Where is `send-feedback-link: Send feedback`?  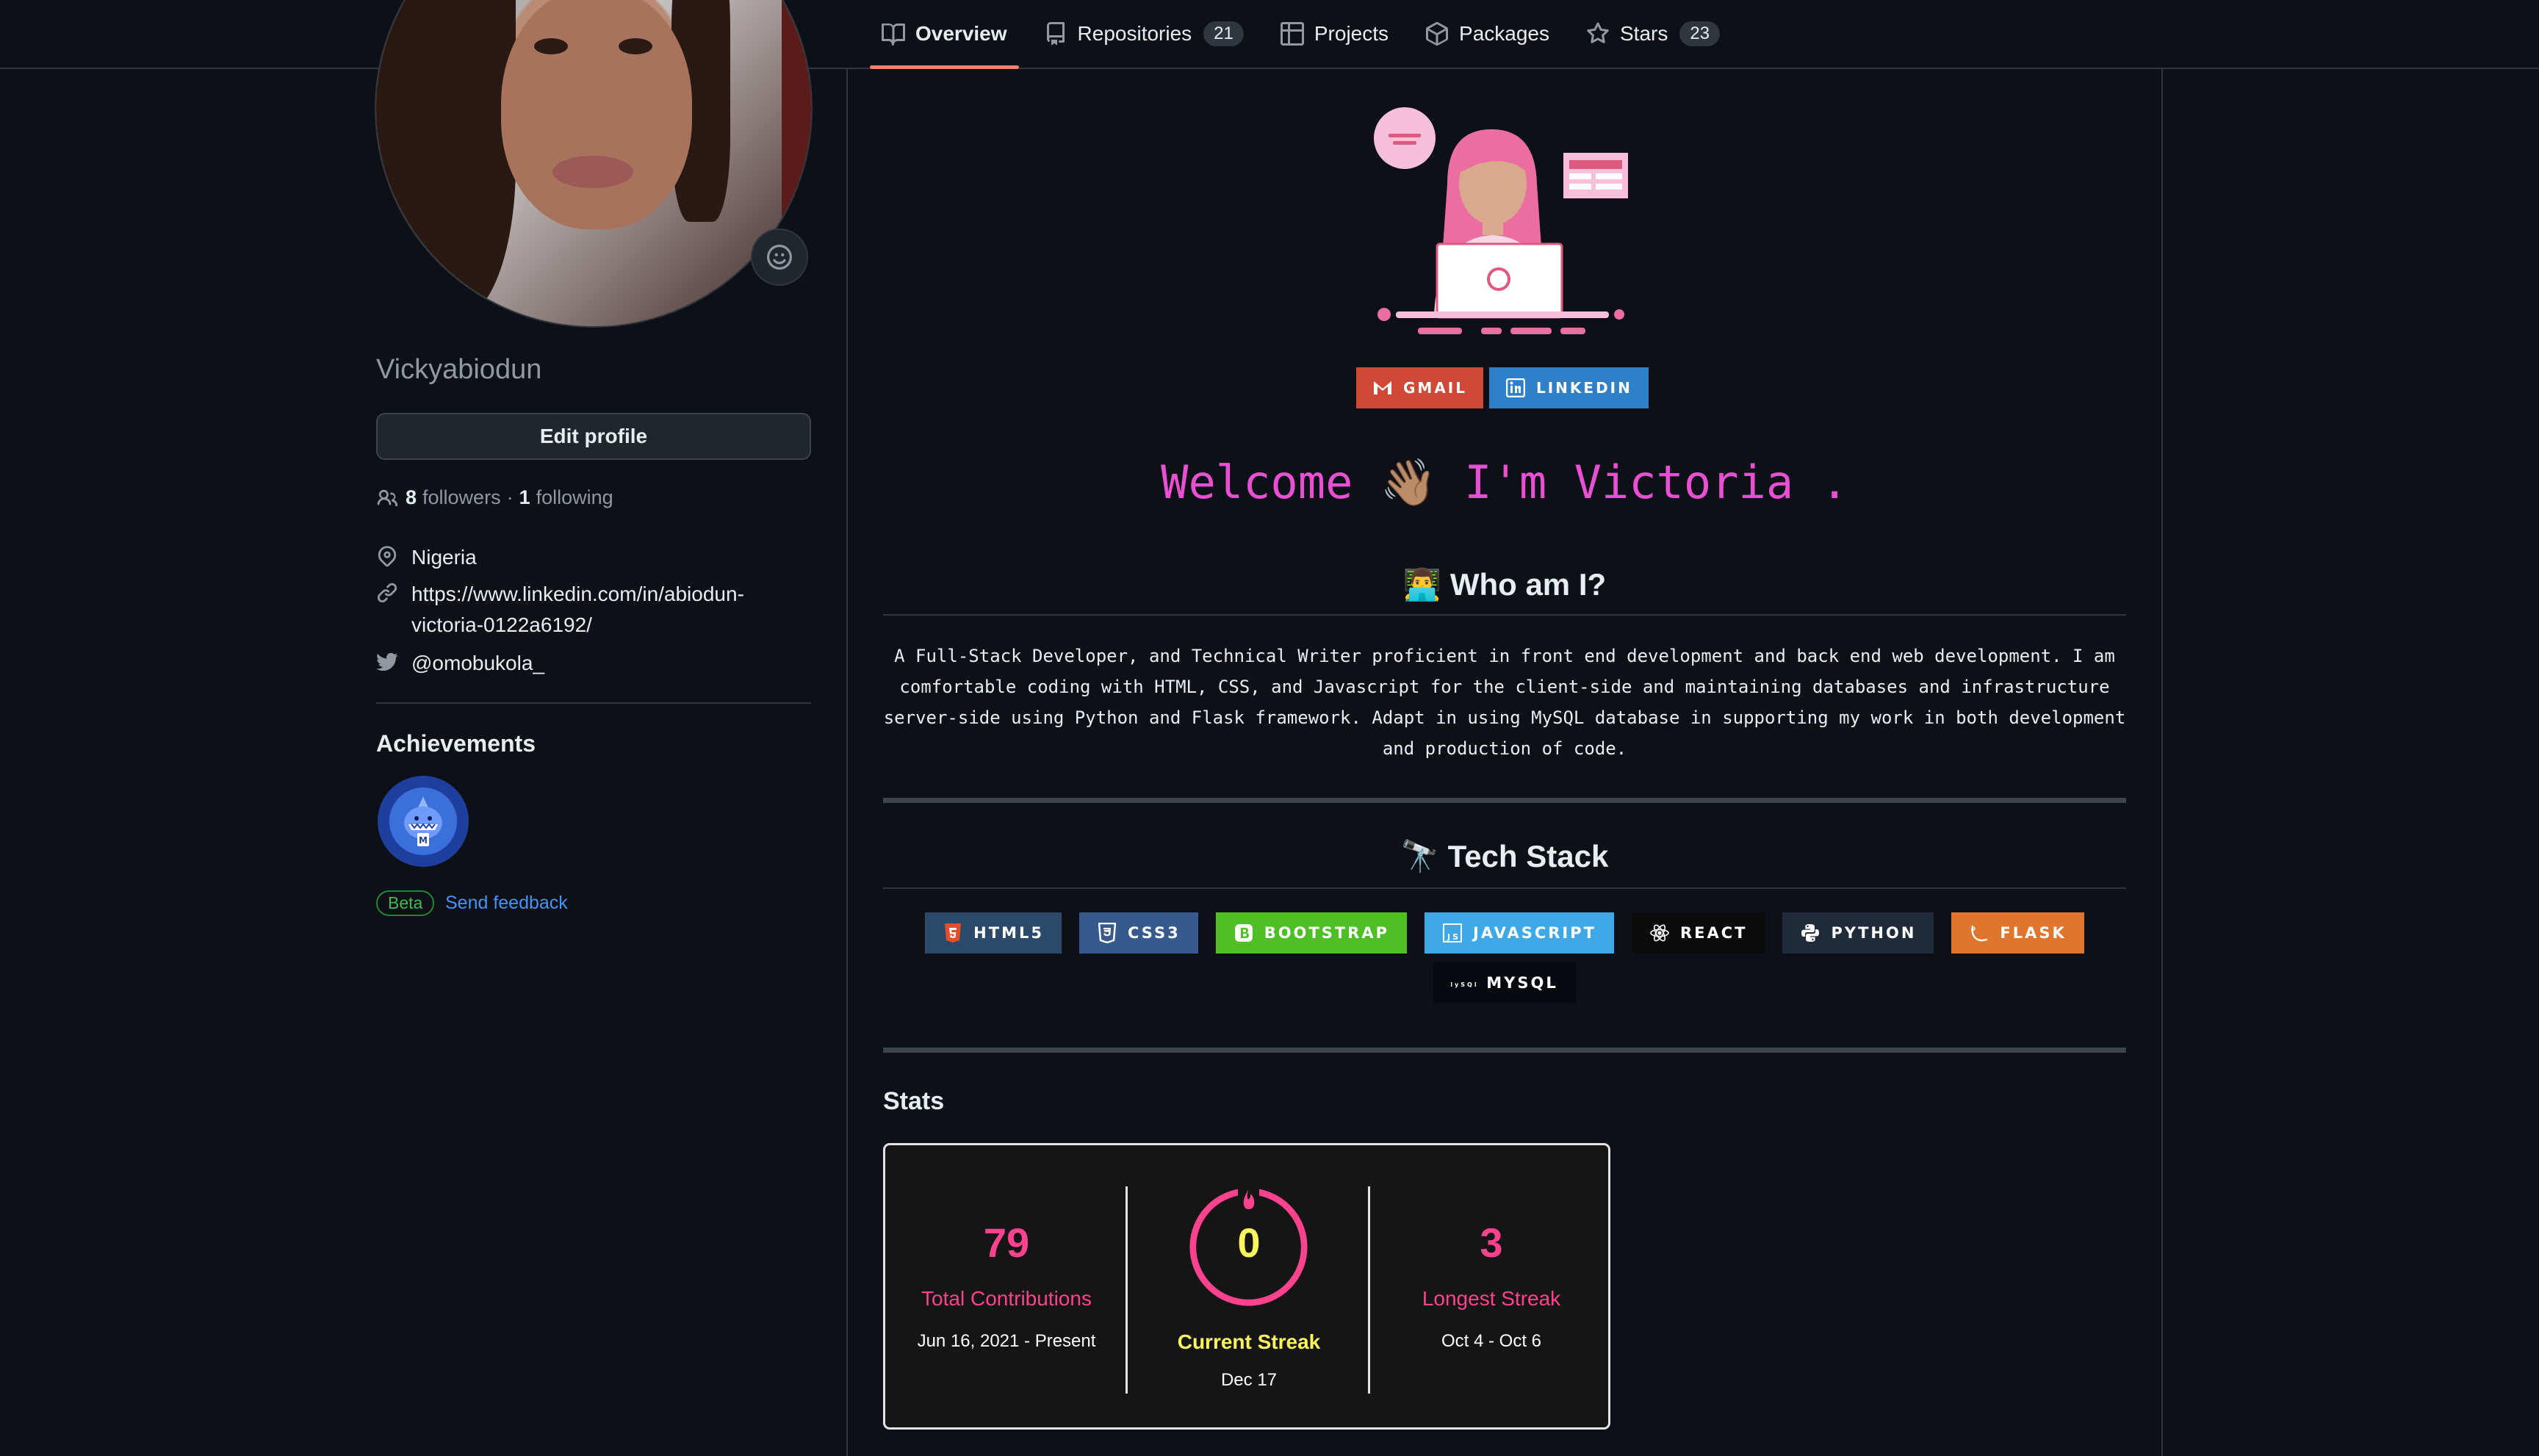 send-feedback-link: Send feedback is located at coordinates (506, 903).